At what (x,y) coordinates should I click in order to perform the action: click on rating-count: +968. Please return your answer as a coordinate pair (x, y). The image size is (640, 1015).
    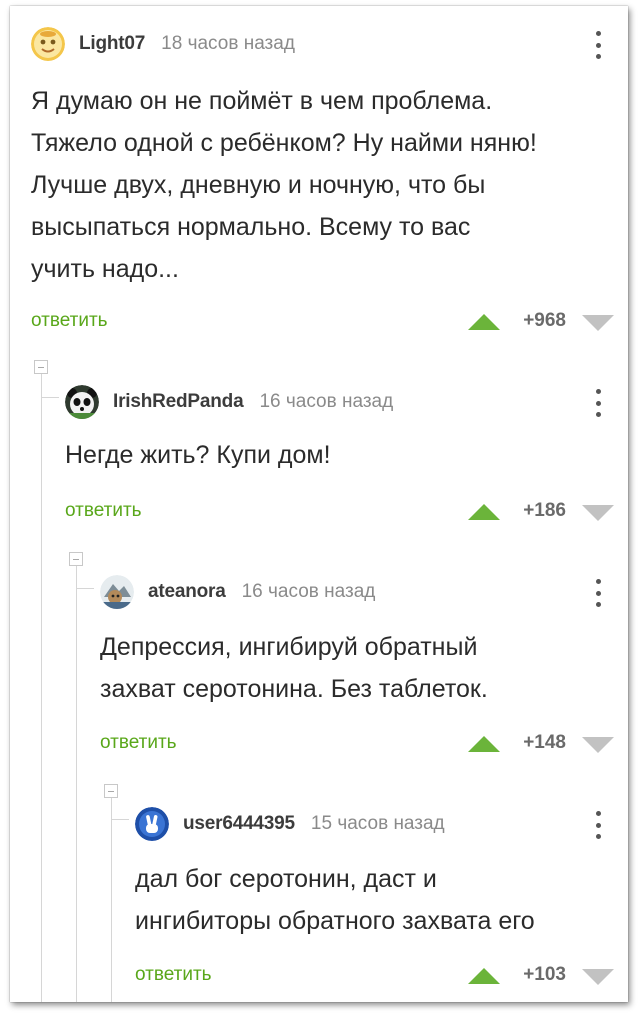
    Looking at the image, I should click on (544, 320).